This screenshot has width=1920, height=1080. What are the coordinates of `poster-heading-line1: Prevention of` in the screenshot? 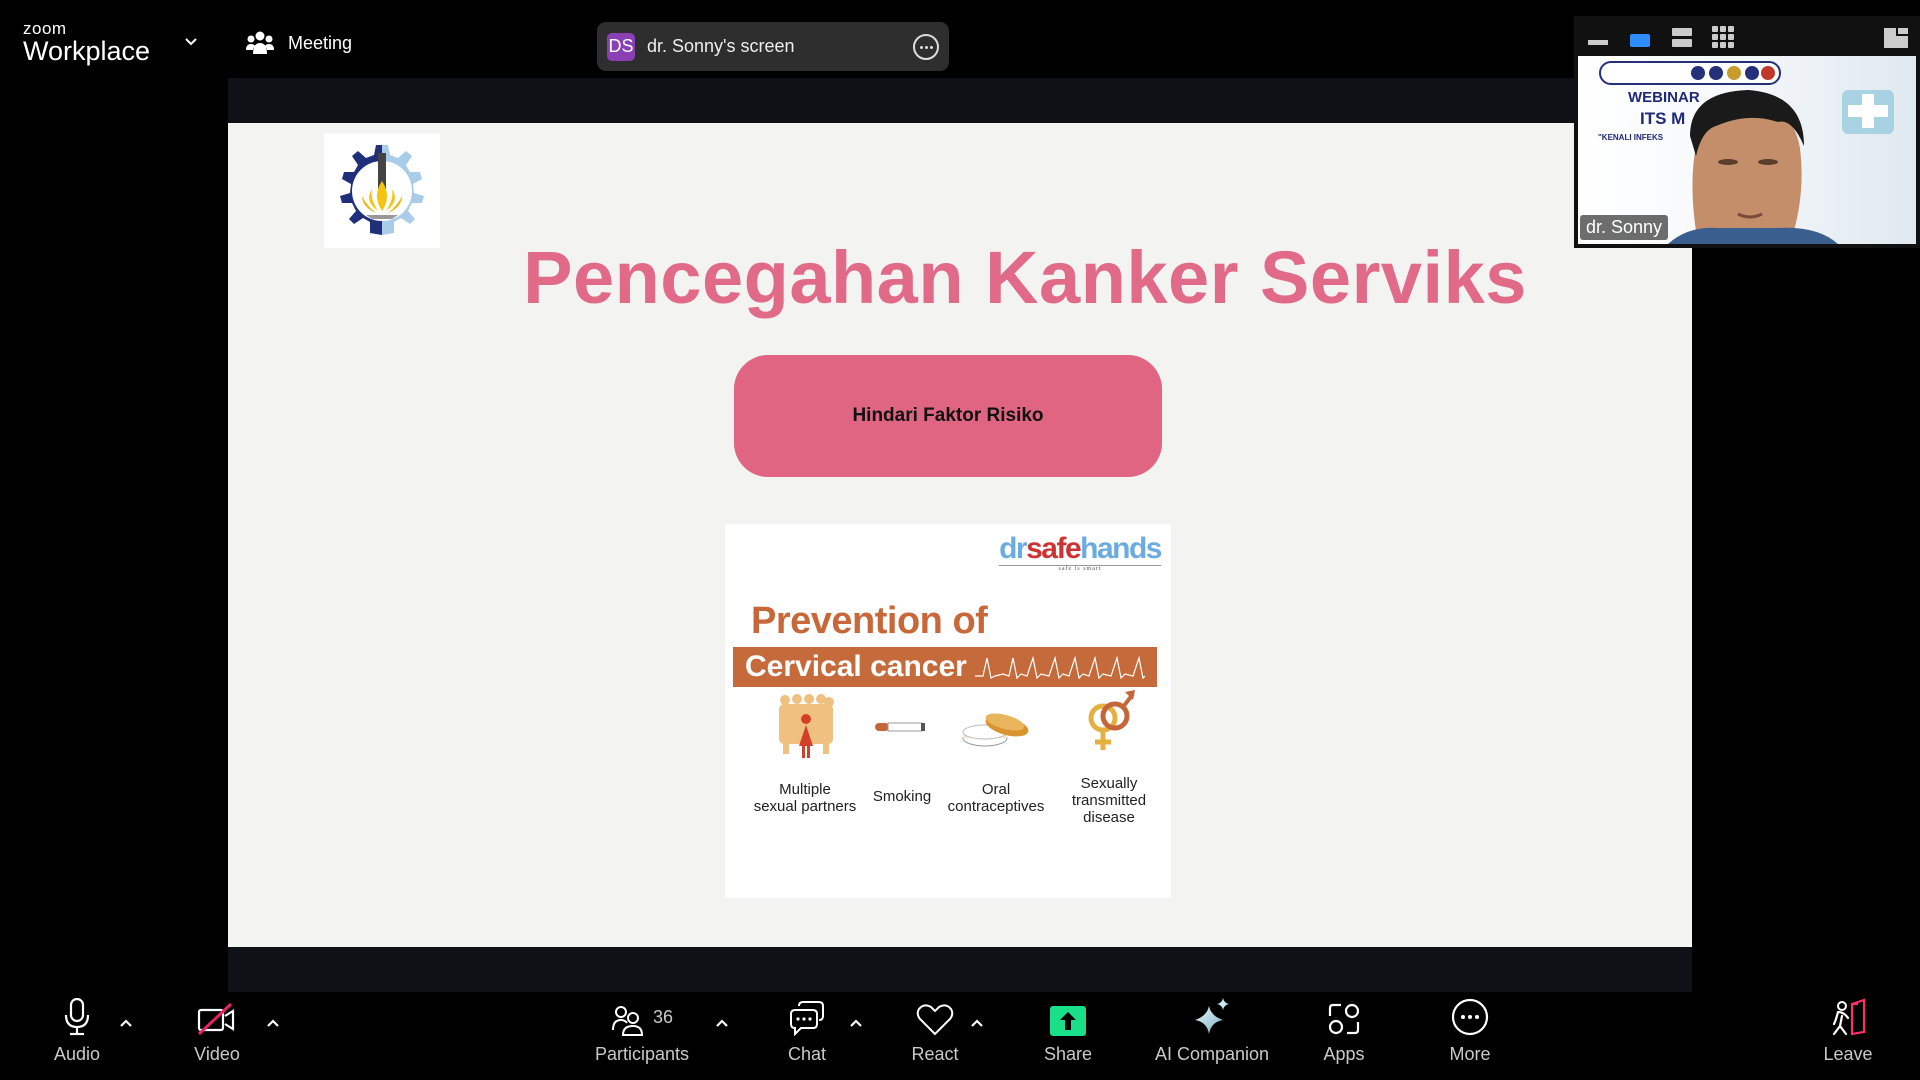 It's located at (869, 621).